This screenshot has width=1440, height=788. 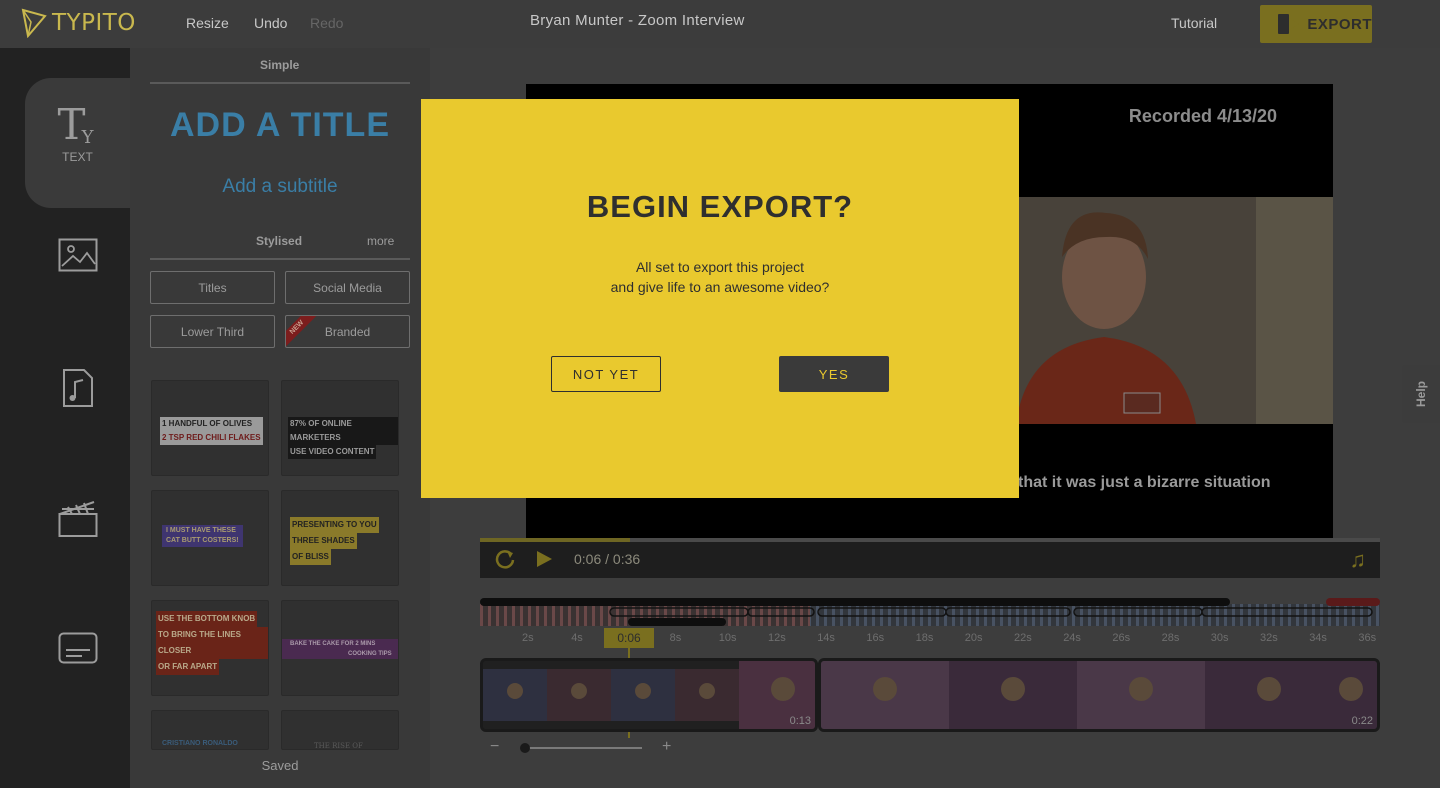 I want to click on subtitle-icon, so click(x=77, y=648).